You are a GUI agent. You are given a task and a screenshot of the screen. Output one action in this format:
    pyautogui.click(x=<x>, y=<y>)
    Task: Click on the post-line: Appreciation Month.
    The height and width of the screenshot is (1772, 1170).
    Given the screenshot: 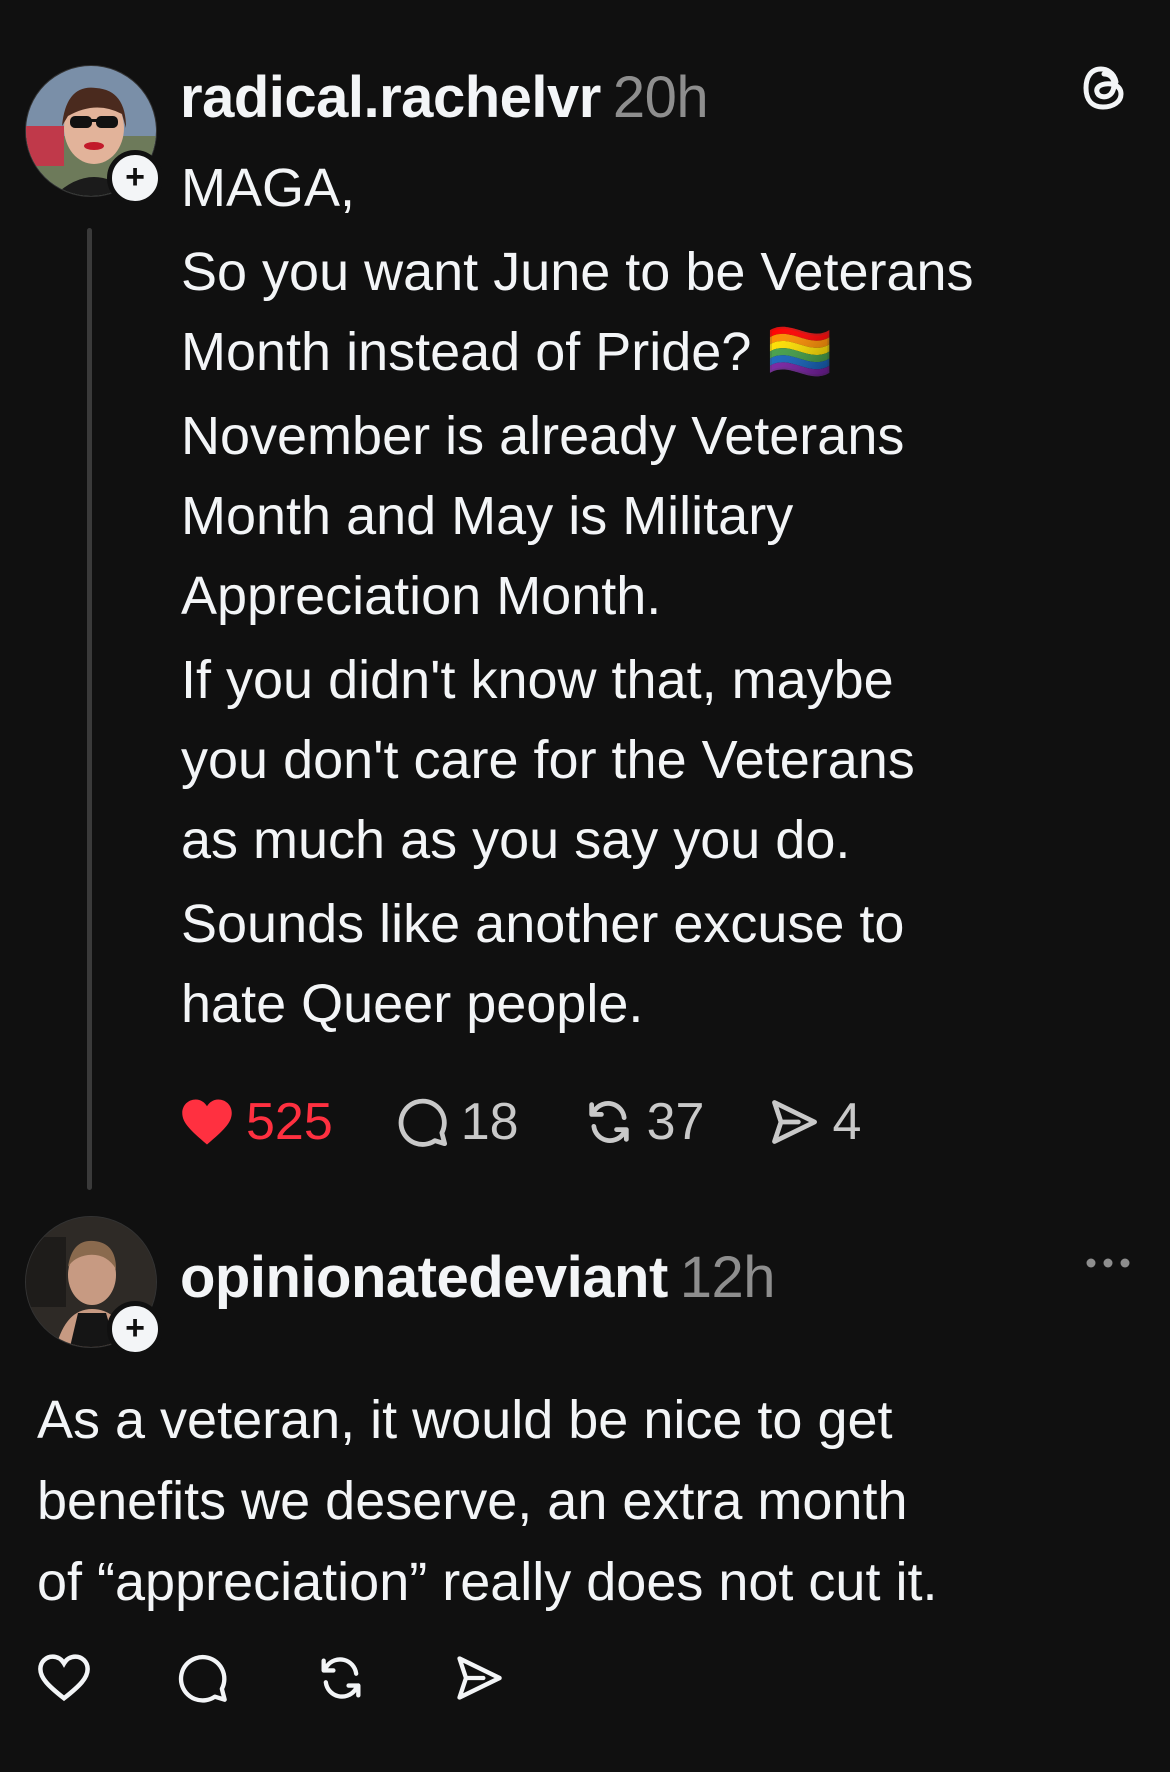 What is the action you would take?
    pyautogui.click(x=421, y=596)
    